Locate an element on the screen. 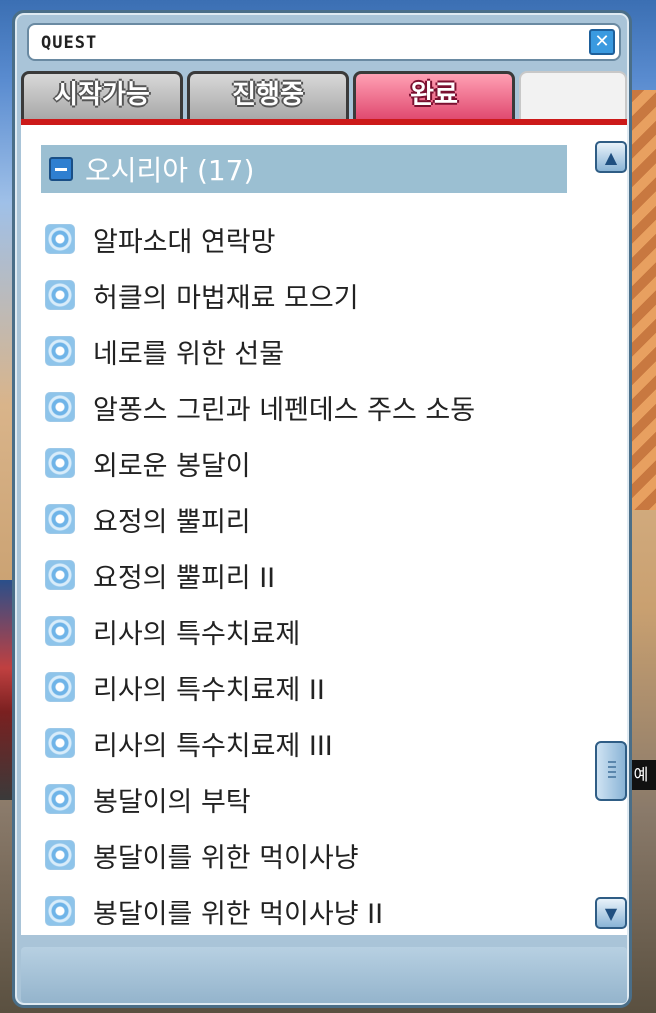  list-item: 요정의 뿔피리 II is located at coordinates (311, 575).